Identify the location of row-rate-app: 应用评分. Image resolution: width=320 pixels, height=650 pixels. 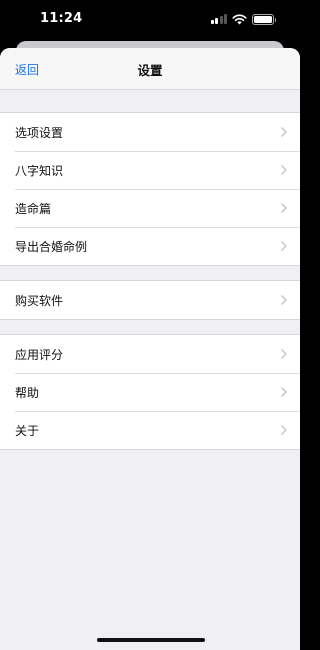
(150, 354).